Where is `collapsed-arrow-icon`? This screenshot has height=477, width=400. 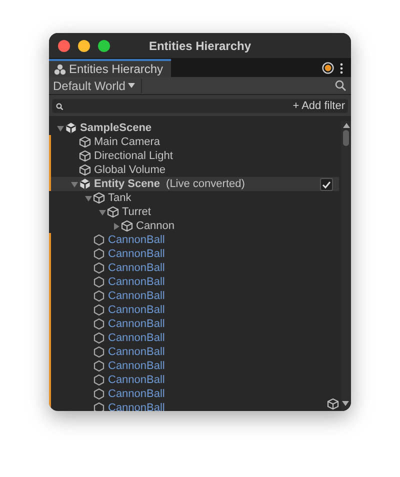
collapsed-arrow-icon is located at coordinates (116, 226).